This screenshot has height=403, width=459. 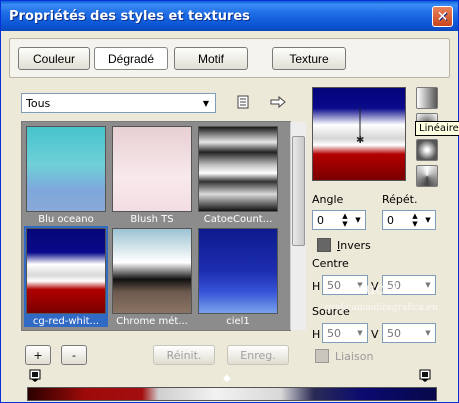 I want to click on arrow-right-icon, so click(x=278, y=102).